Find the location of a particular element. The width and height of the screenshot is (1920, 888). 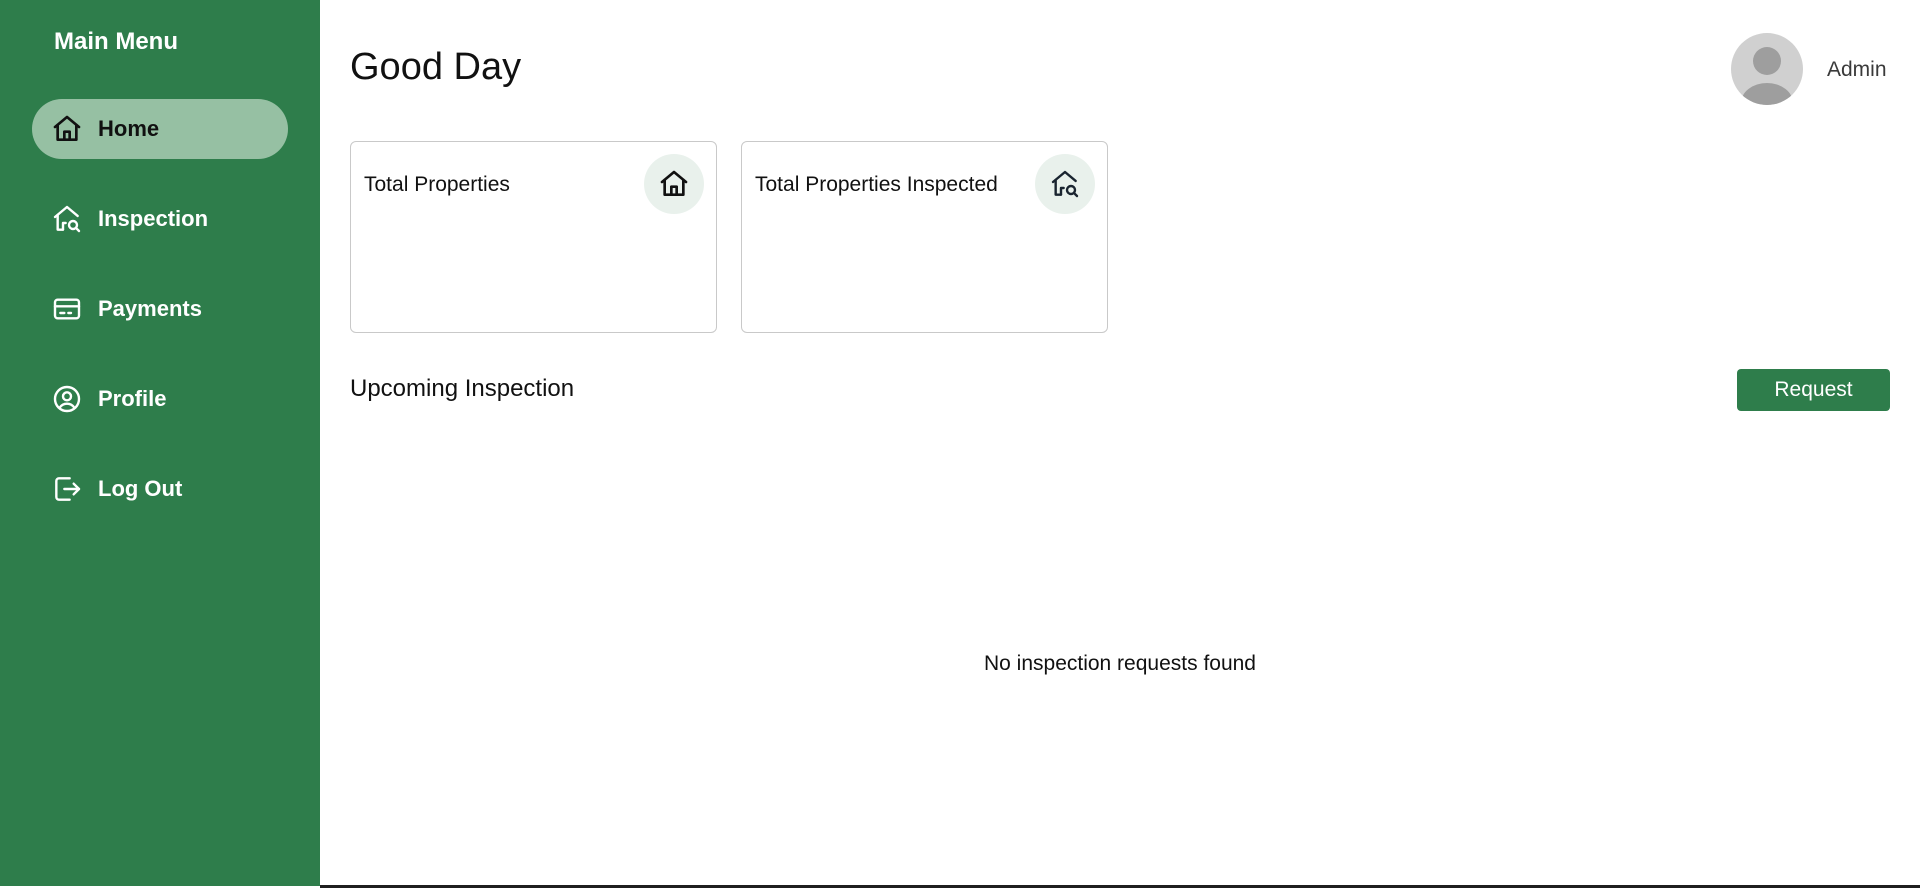

sidebar-item-profile: Profile is located at coordinates (160, 399).